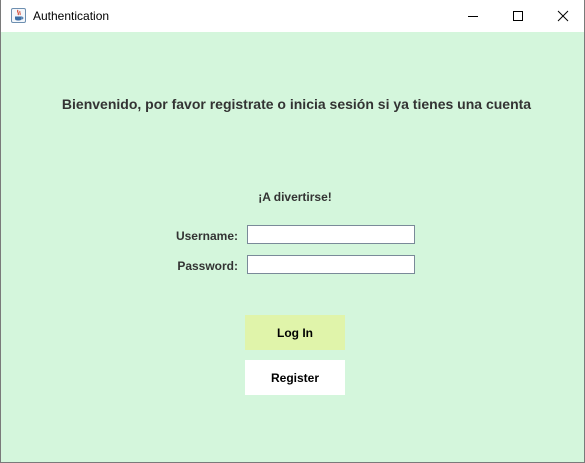  Describe the element at coordinates (295, 377) in the screenshot. I see `register-button: Register` at that location.